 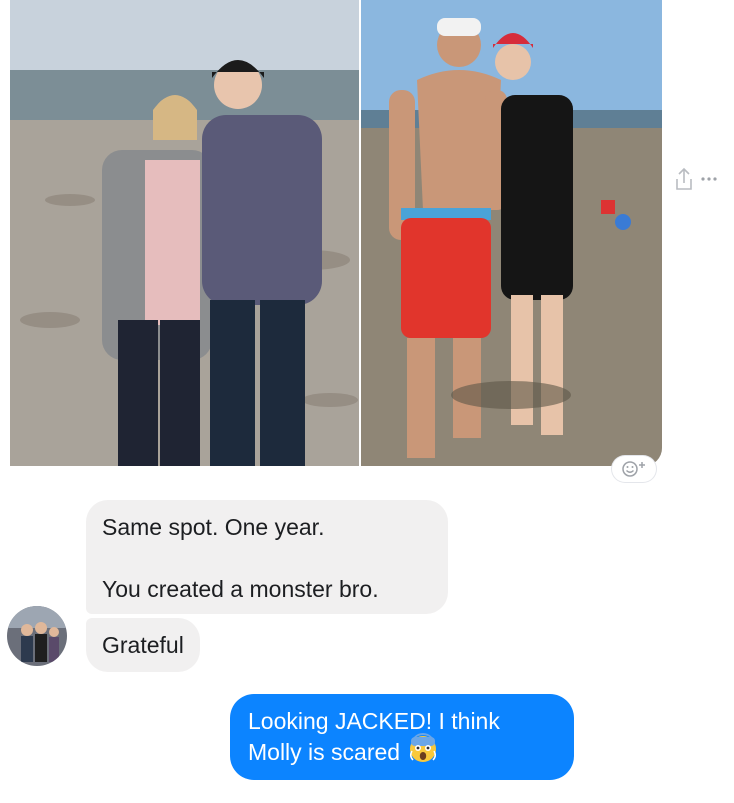 I want to click on add-reaction-icon, so click(x=634, y=469).